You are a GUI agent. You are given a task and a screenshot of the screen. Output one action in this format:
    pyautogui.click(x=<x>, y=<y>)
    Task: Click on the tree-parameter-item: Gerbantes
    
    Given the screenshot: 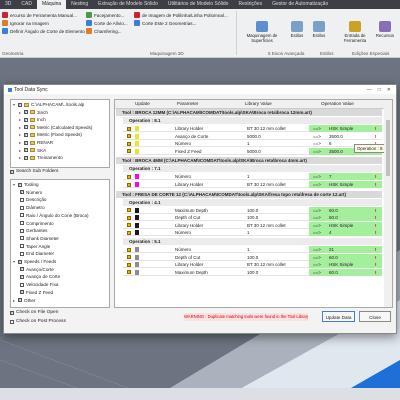 What is the action you would take?
    pyautogui.click(x=33, y=230)
    